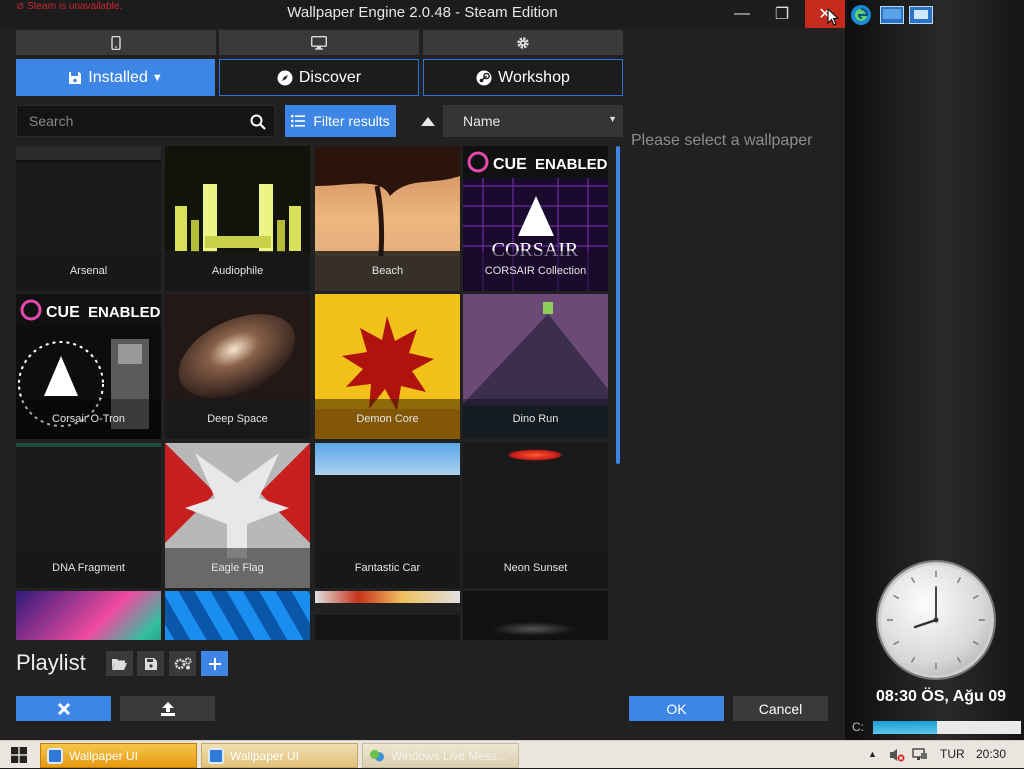  I want to click on wallpaper-title: Neon Sunset, so click(535, 568).